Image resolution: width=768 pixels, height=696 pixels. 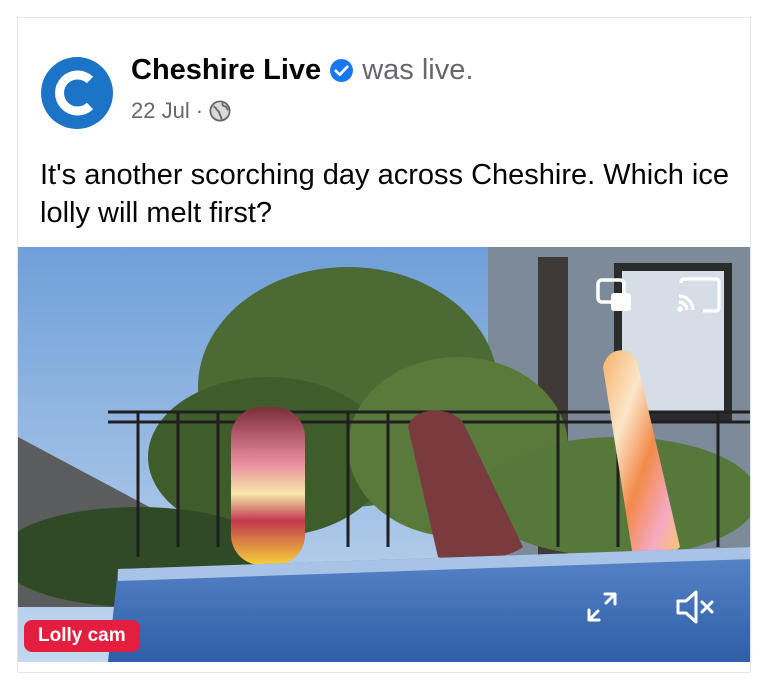 I want to click on picture-in-picture-icon, so click(x=614, y=295).